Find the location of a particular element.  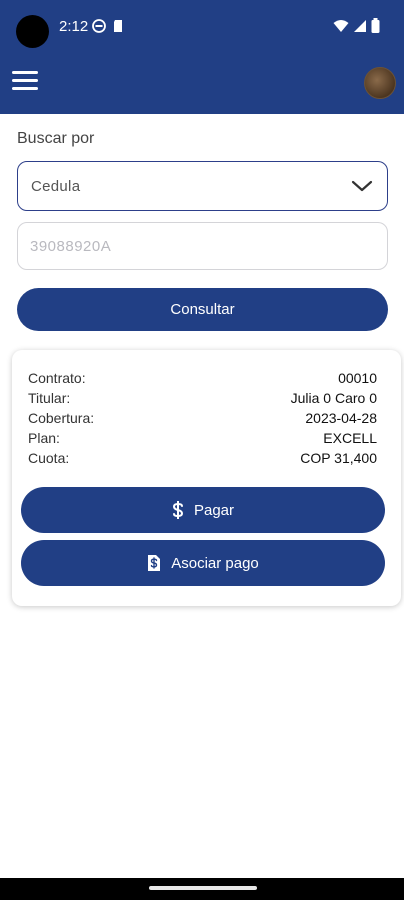

plan-label: Plan: is located at coordinates (44, 438).